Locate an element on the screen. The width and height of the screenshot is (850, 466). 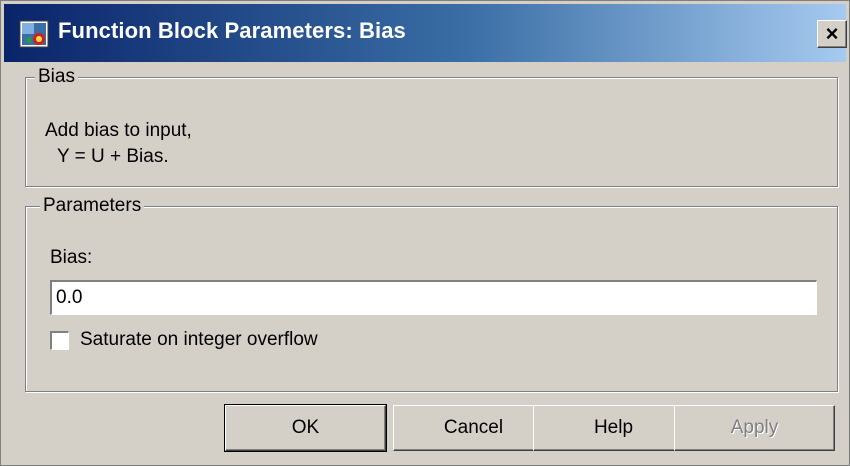
apply-button-label: Apply is located at coordinates (754, 427).